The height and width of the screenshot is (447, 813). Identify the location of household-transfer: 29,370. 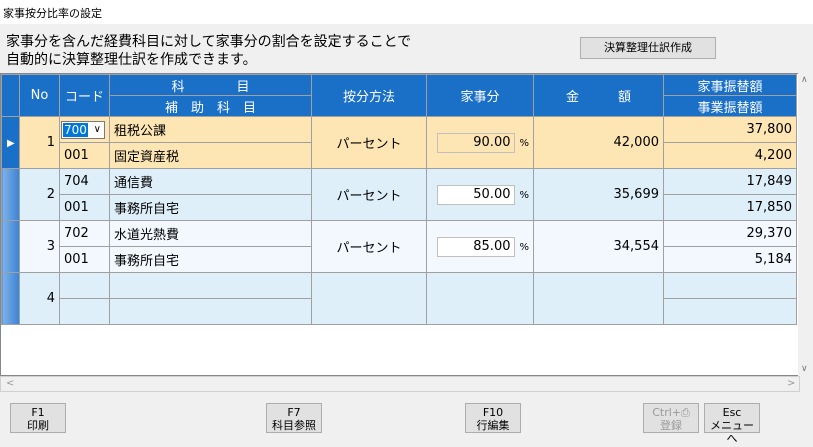
(730, 233).